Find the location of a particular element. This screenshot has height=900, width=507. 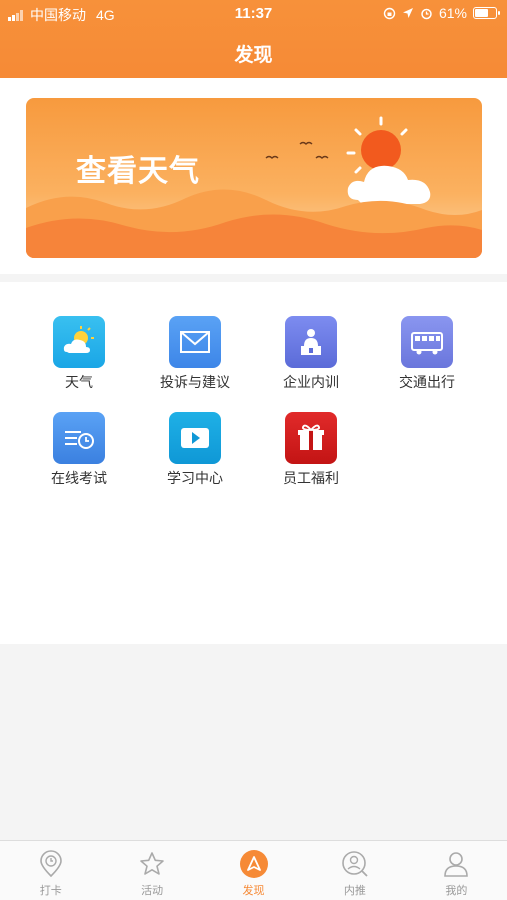

lock-rotation-icon is located at coordinates (389, 13).